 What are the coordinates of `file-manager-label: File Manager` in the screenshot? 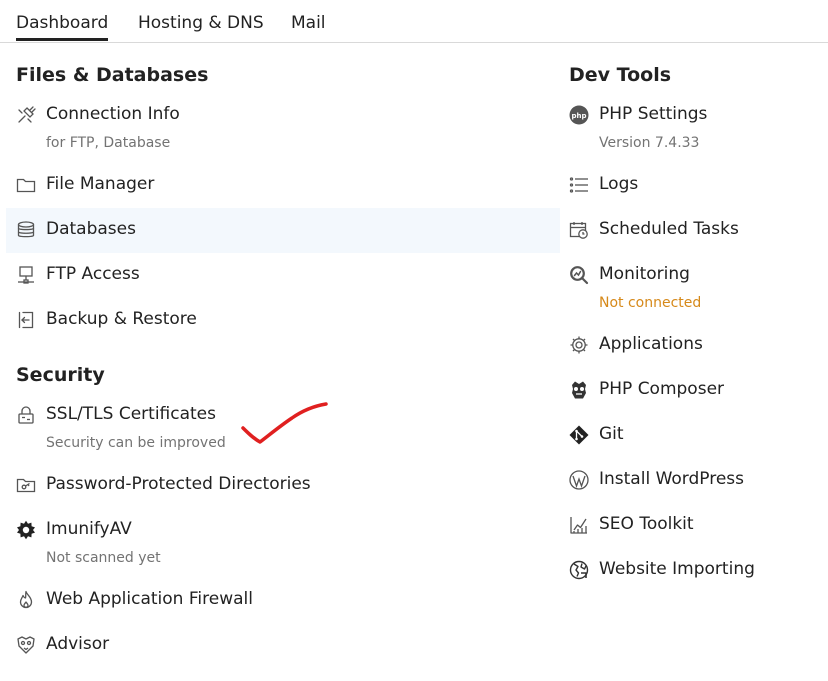 It's located at (100, 184).